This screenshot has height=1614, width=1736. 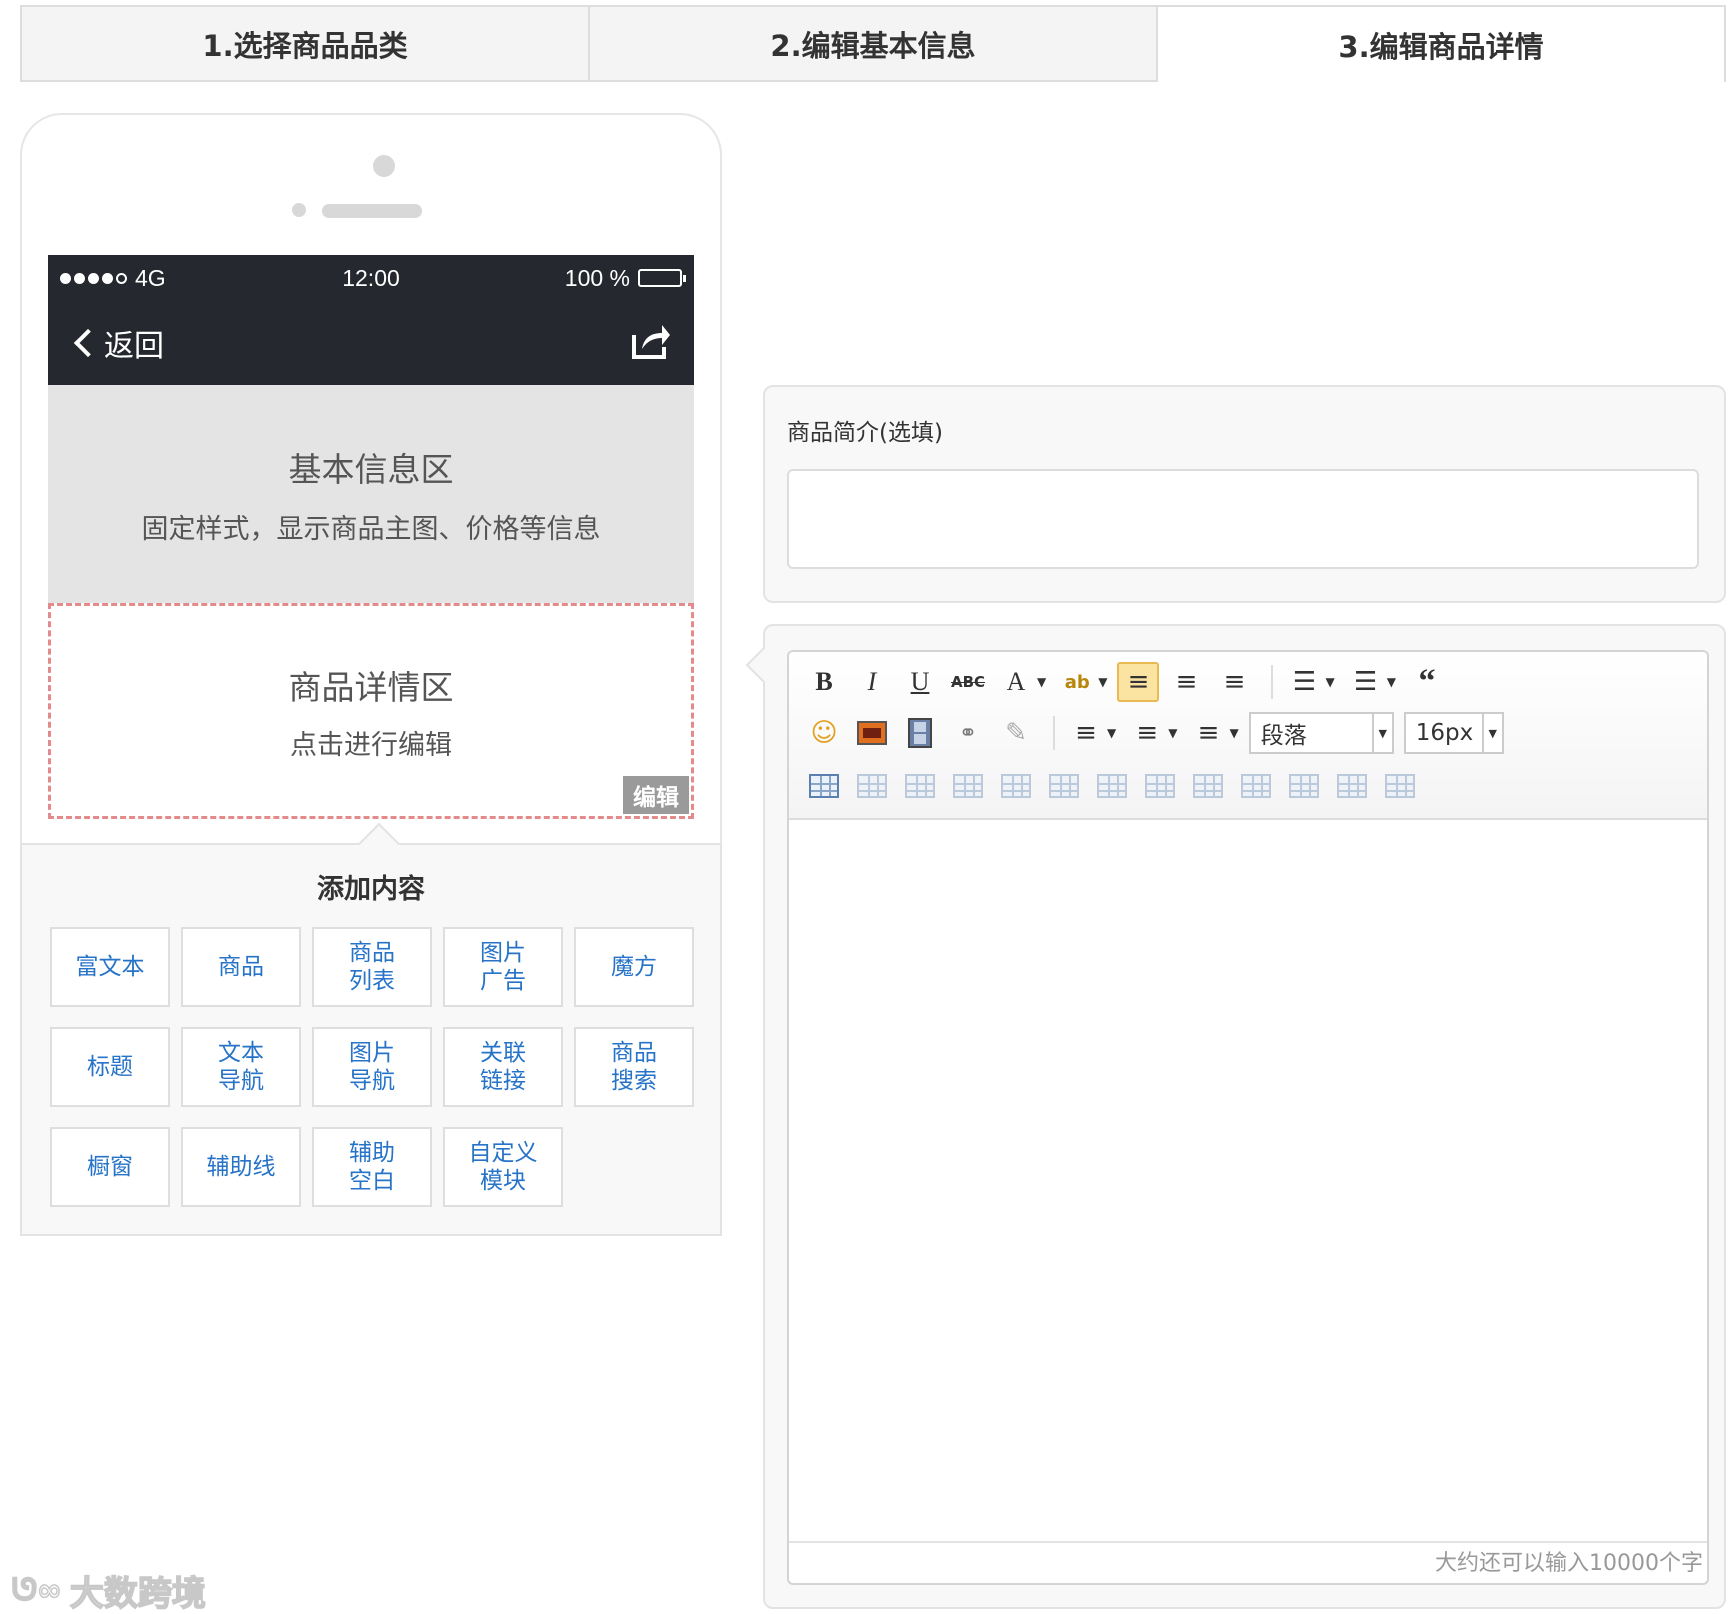 I want to click on step-edit-product-detail: 3.编辑商品详情, so click(x=1441, y=43).